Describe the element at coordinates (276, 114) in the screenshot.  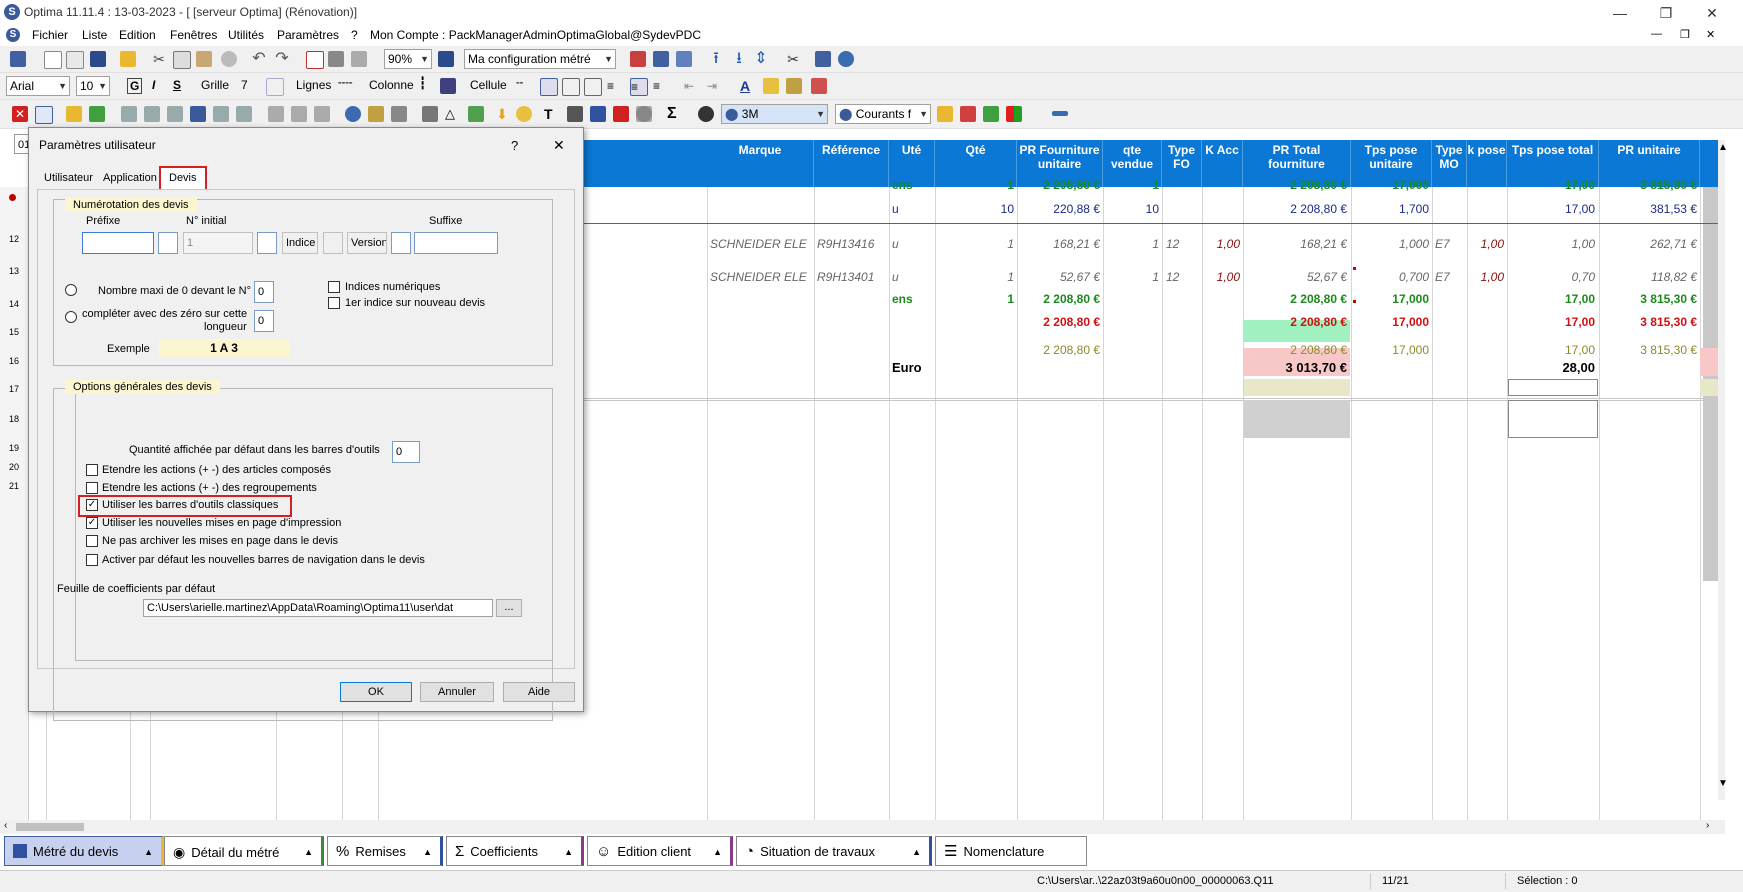
I see `insert-1-icon` at that location.